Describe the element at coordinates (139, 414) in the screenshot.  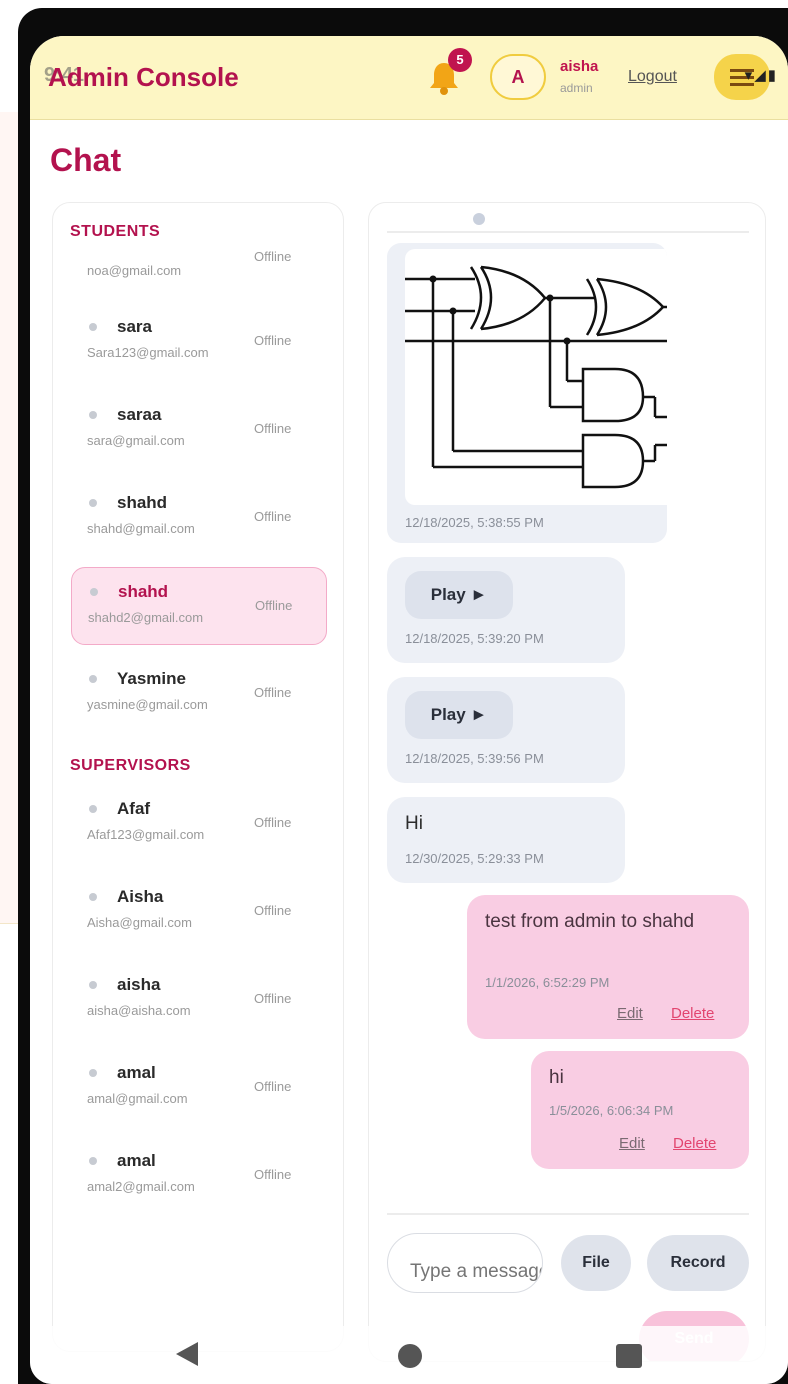
I see `contact-name: saraa` at that location.